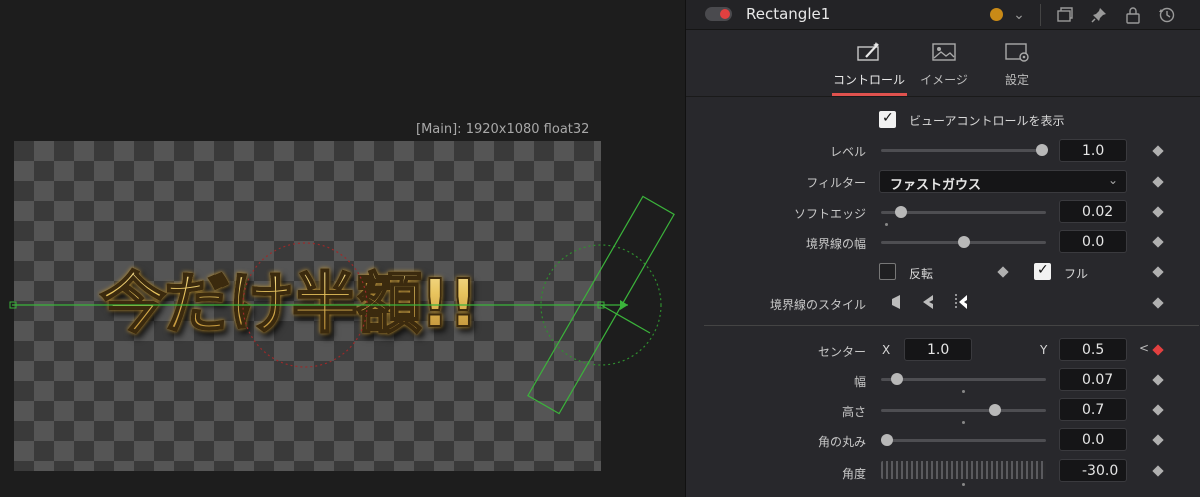 This screenshot has height=497, width=1200. Describe the element at coordinates (995, 410) in the screenshot. I see `height-slider-knob` at that location.